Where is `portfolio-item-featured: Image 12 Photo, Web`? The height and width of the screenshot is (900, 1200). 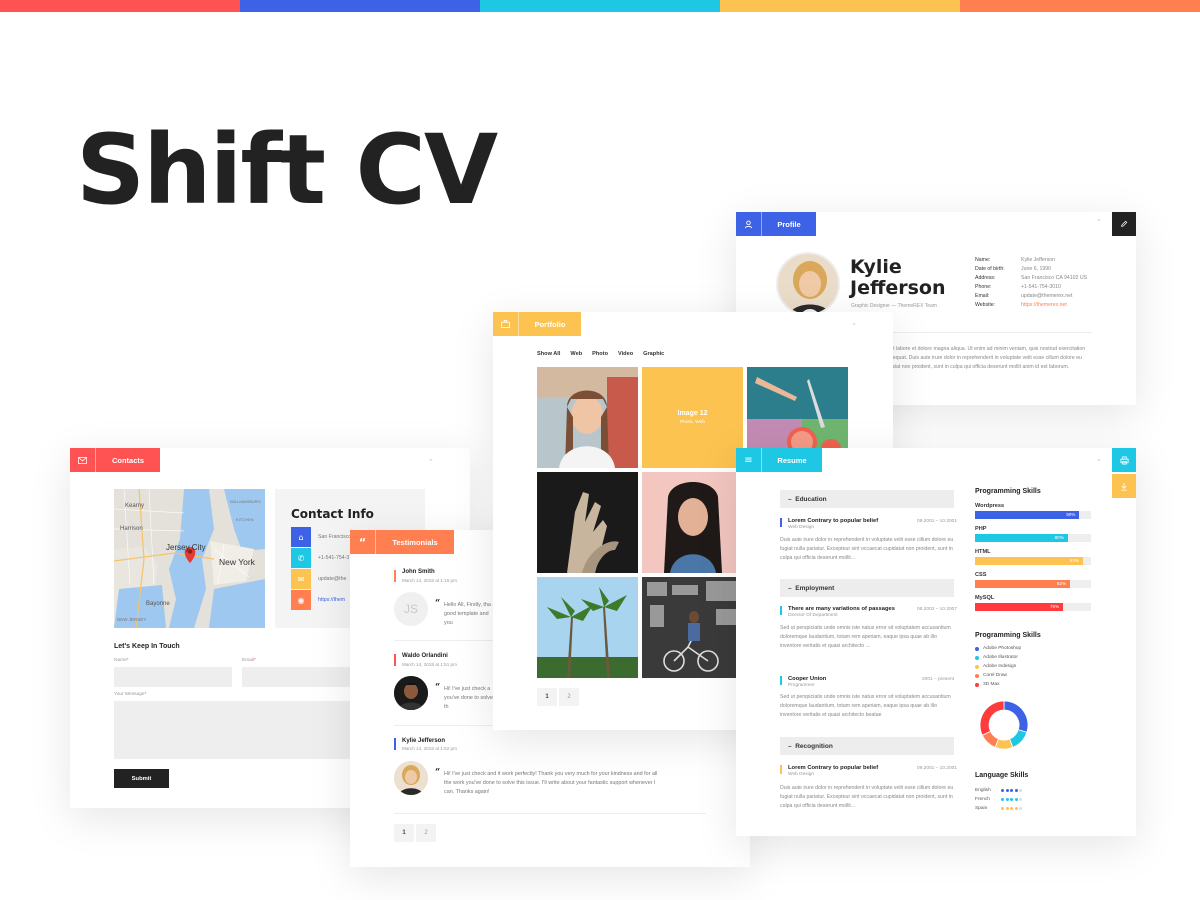 portfolio-item-featured: Image 12 Photo, Web is located at coordinates (692, 417).